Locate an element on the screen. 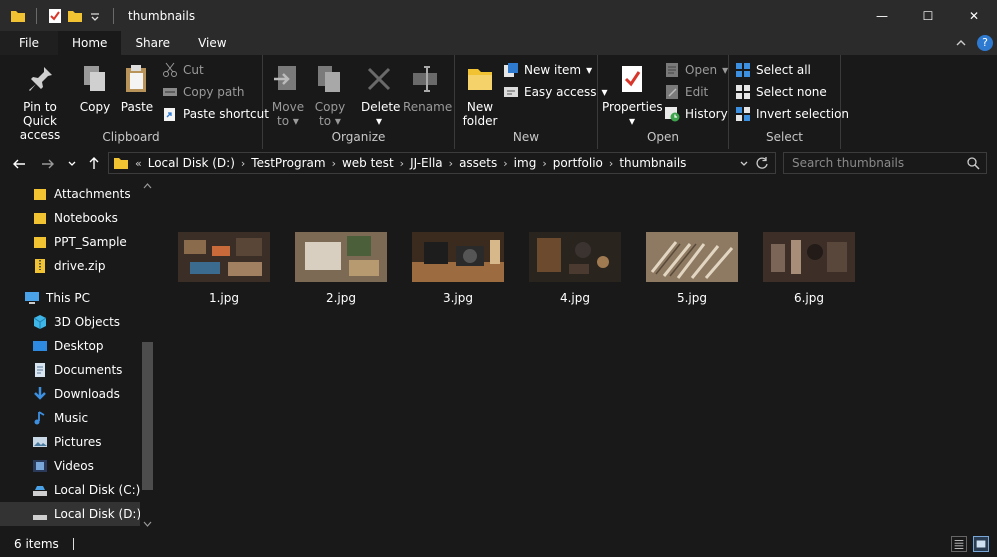 This screenshot has width=997, height=557. refresh-icon is located at coordinates (762, 163).